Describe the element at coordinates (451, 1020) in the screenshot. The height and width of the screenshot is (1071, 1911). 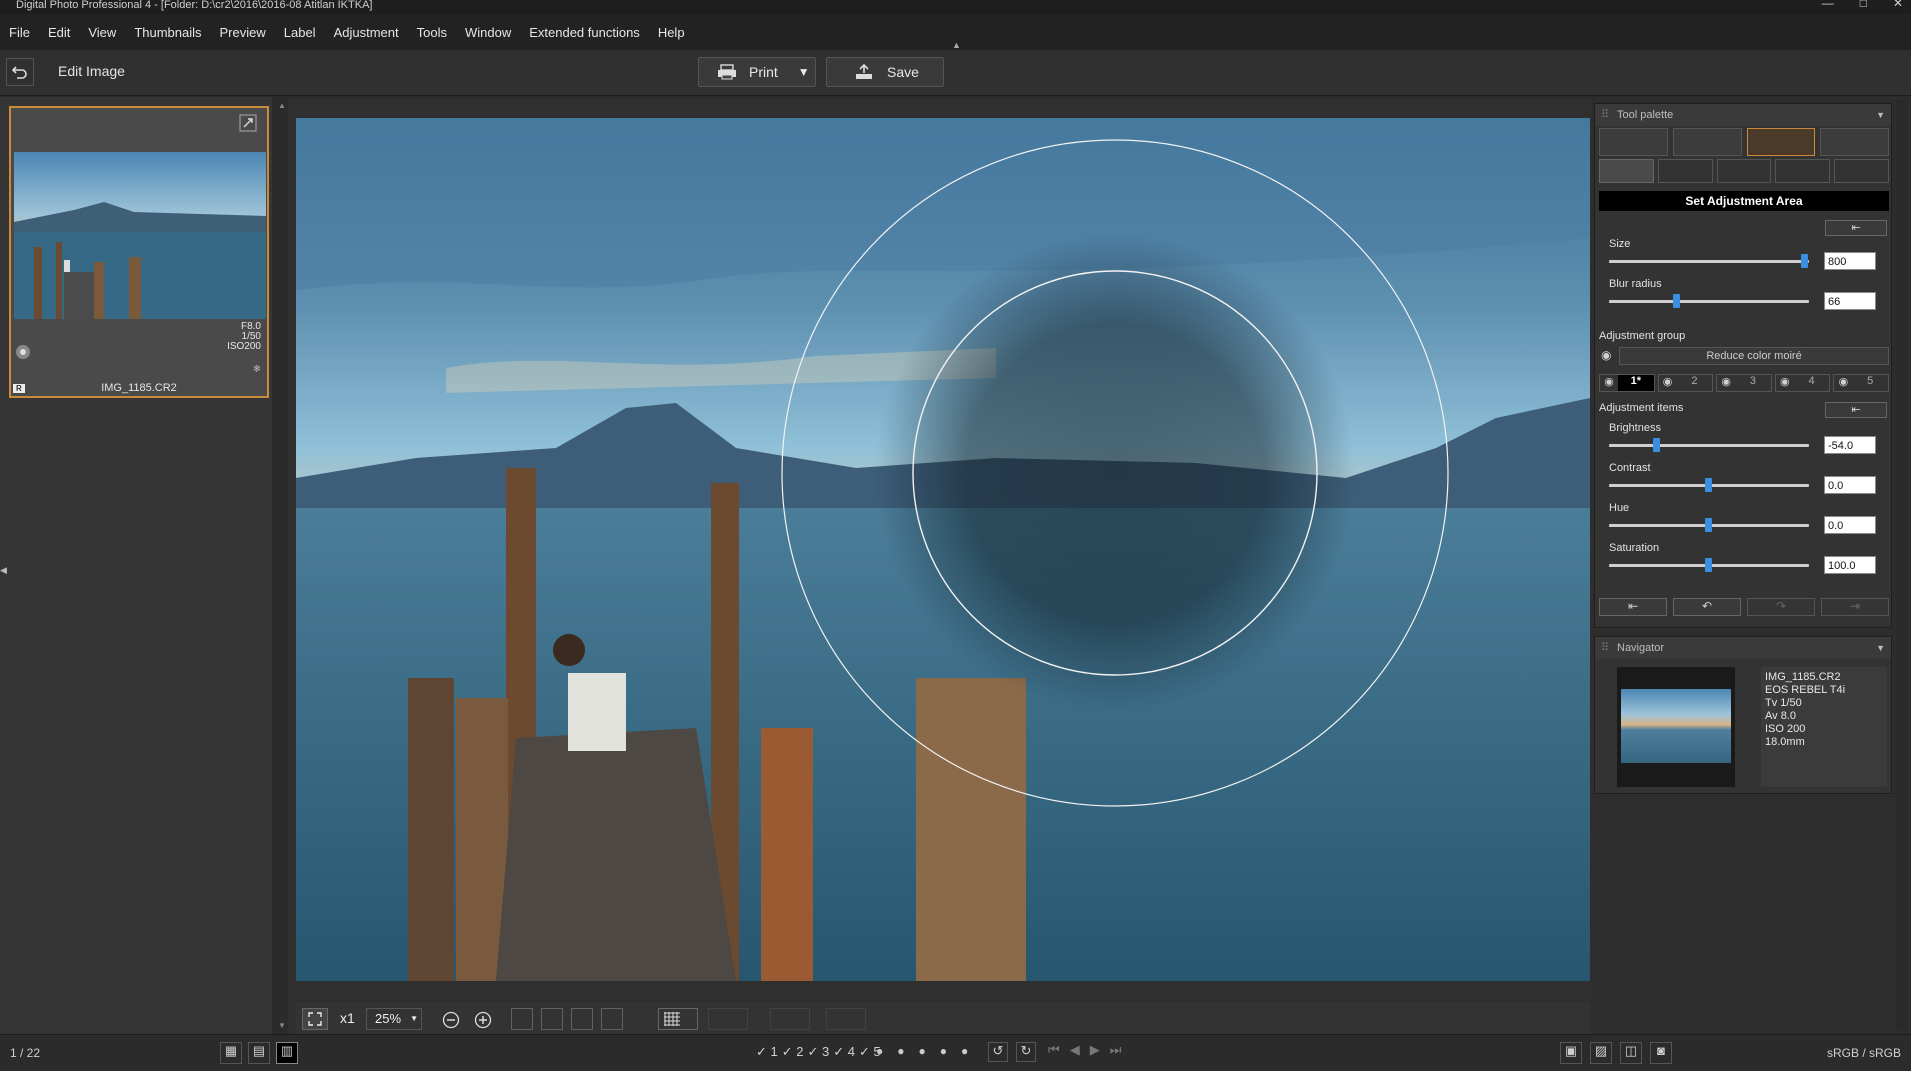
I see `zoom-out-icon` at that location.